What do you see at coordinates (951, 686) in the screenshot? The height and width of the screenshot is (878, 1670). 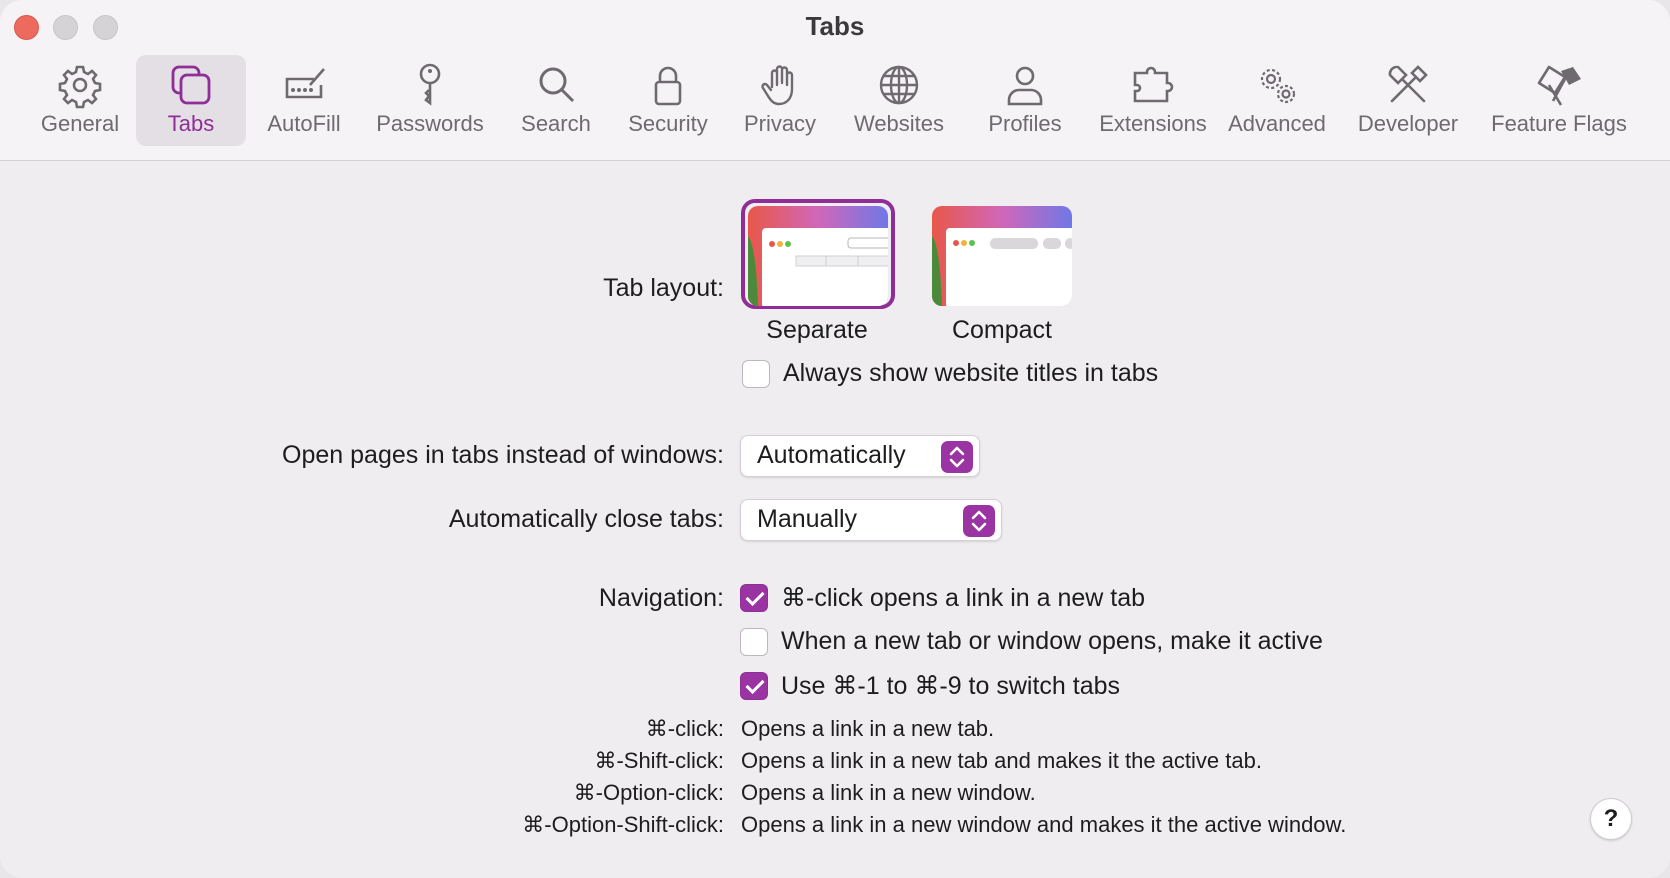 I see `cmd-number-switch-label: Use ⌘-1 to ⌘-9 to switch tabs` at bounding box center [951, 686].